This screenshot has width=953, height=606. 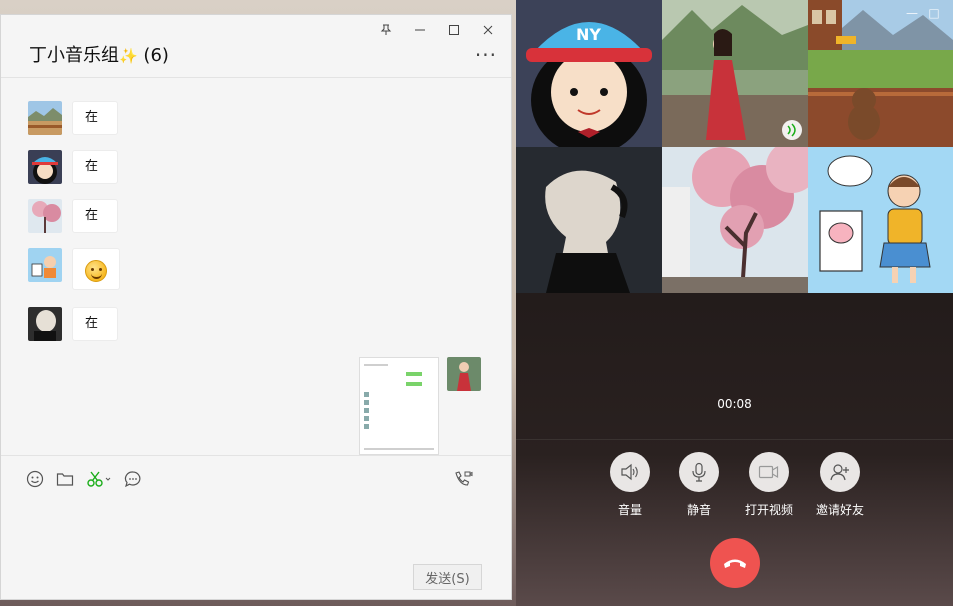 I want to click on cartoon-girl-ny-cap: NY, so click(x=589, y=73).